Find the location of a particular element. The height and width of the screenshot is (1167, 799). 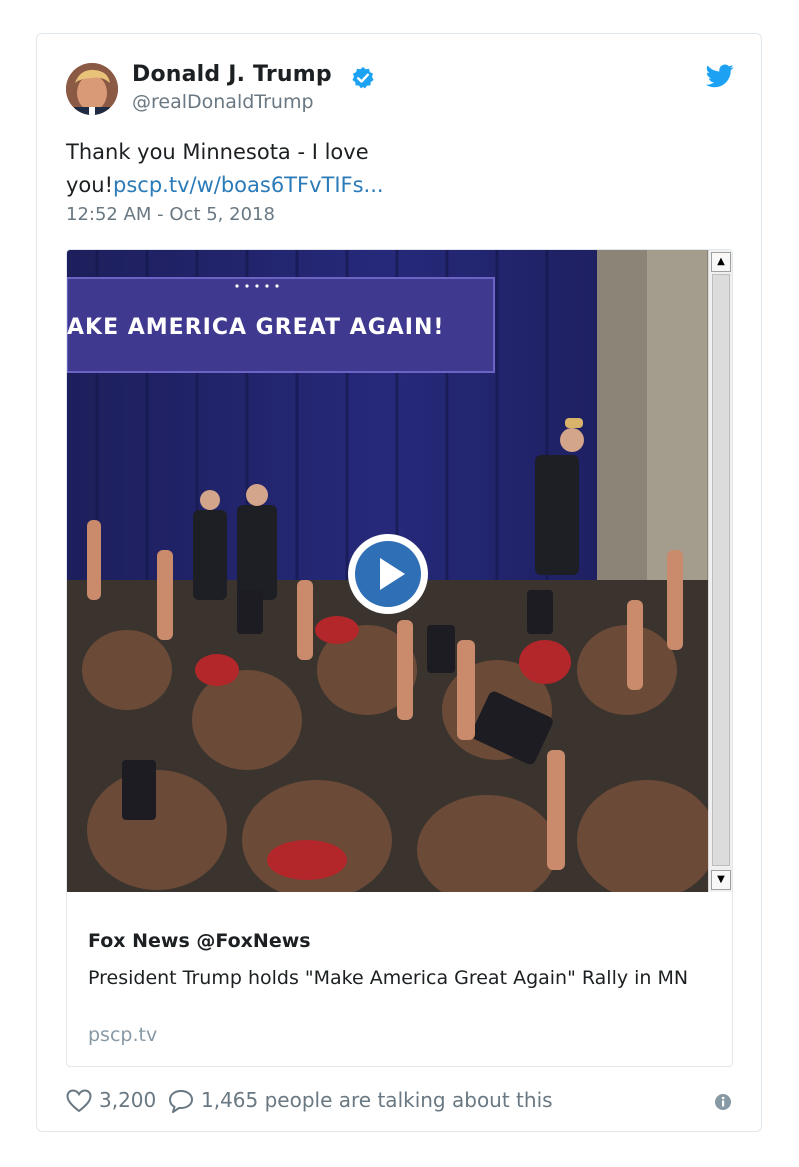

info-icon is located at coordinates (723, 1102).